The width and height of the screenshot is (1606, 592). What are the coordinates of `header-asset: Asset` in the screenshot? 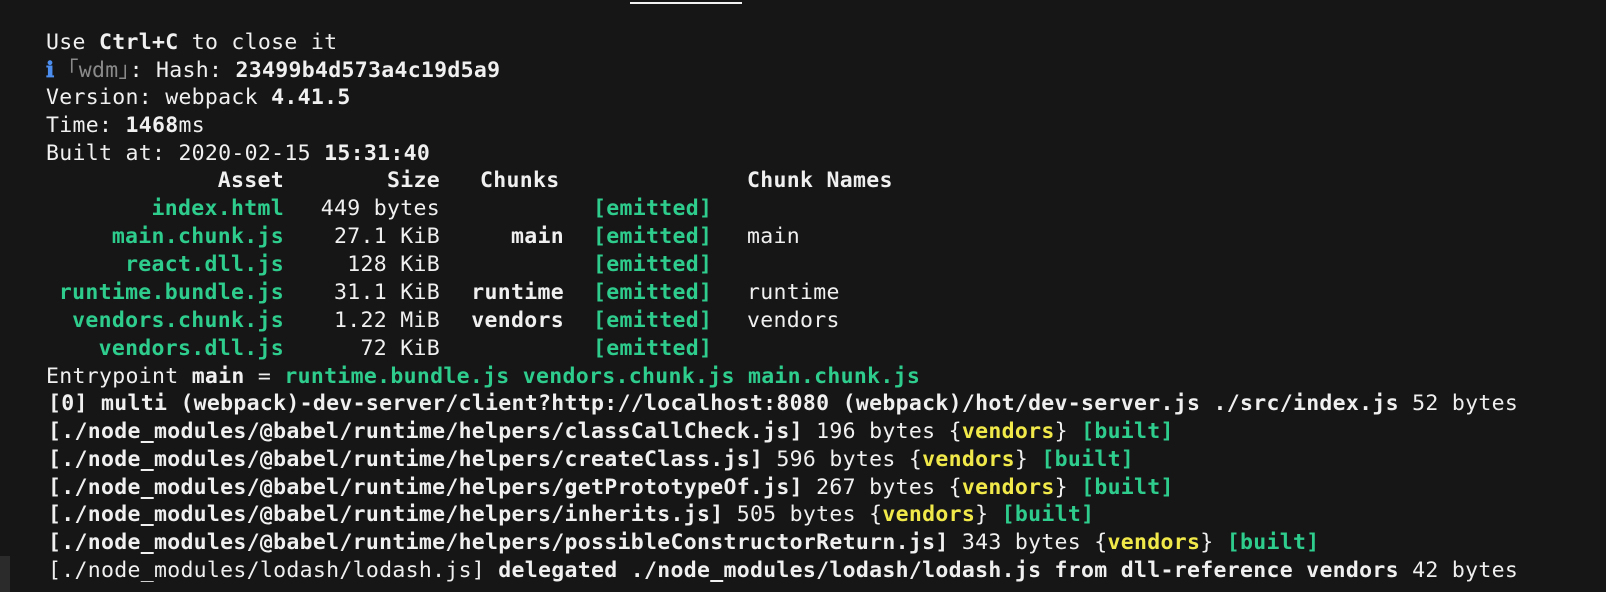 It's located at (250, 180).